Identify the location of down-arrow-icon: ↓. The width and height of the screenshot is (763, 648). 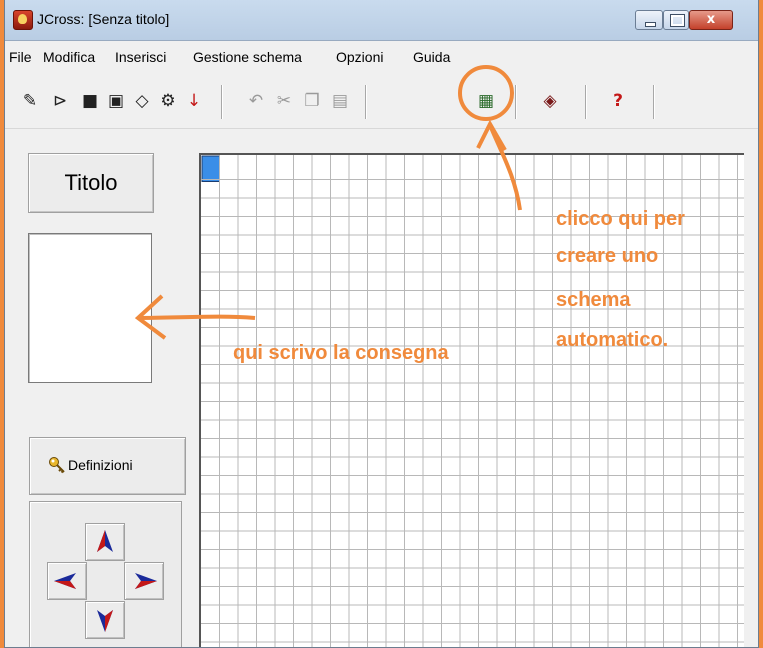
(194, 101).